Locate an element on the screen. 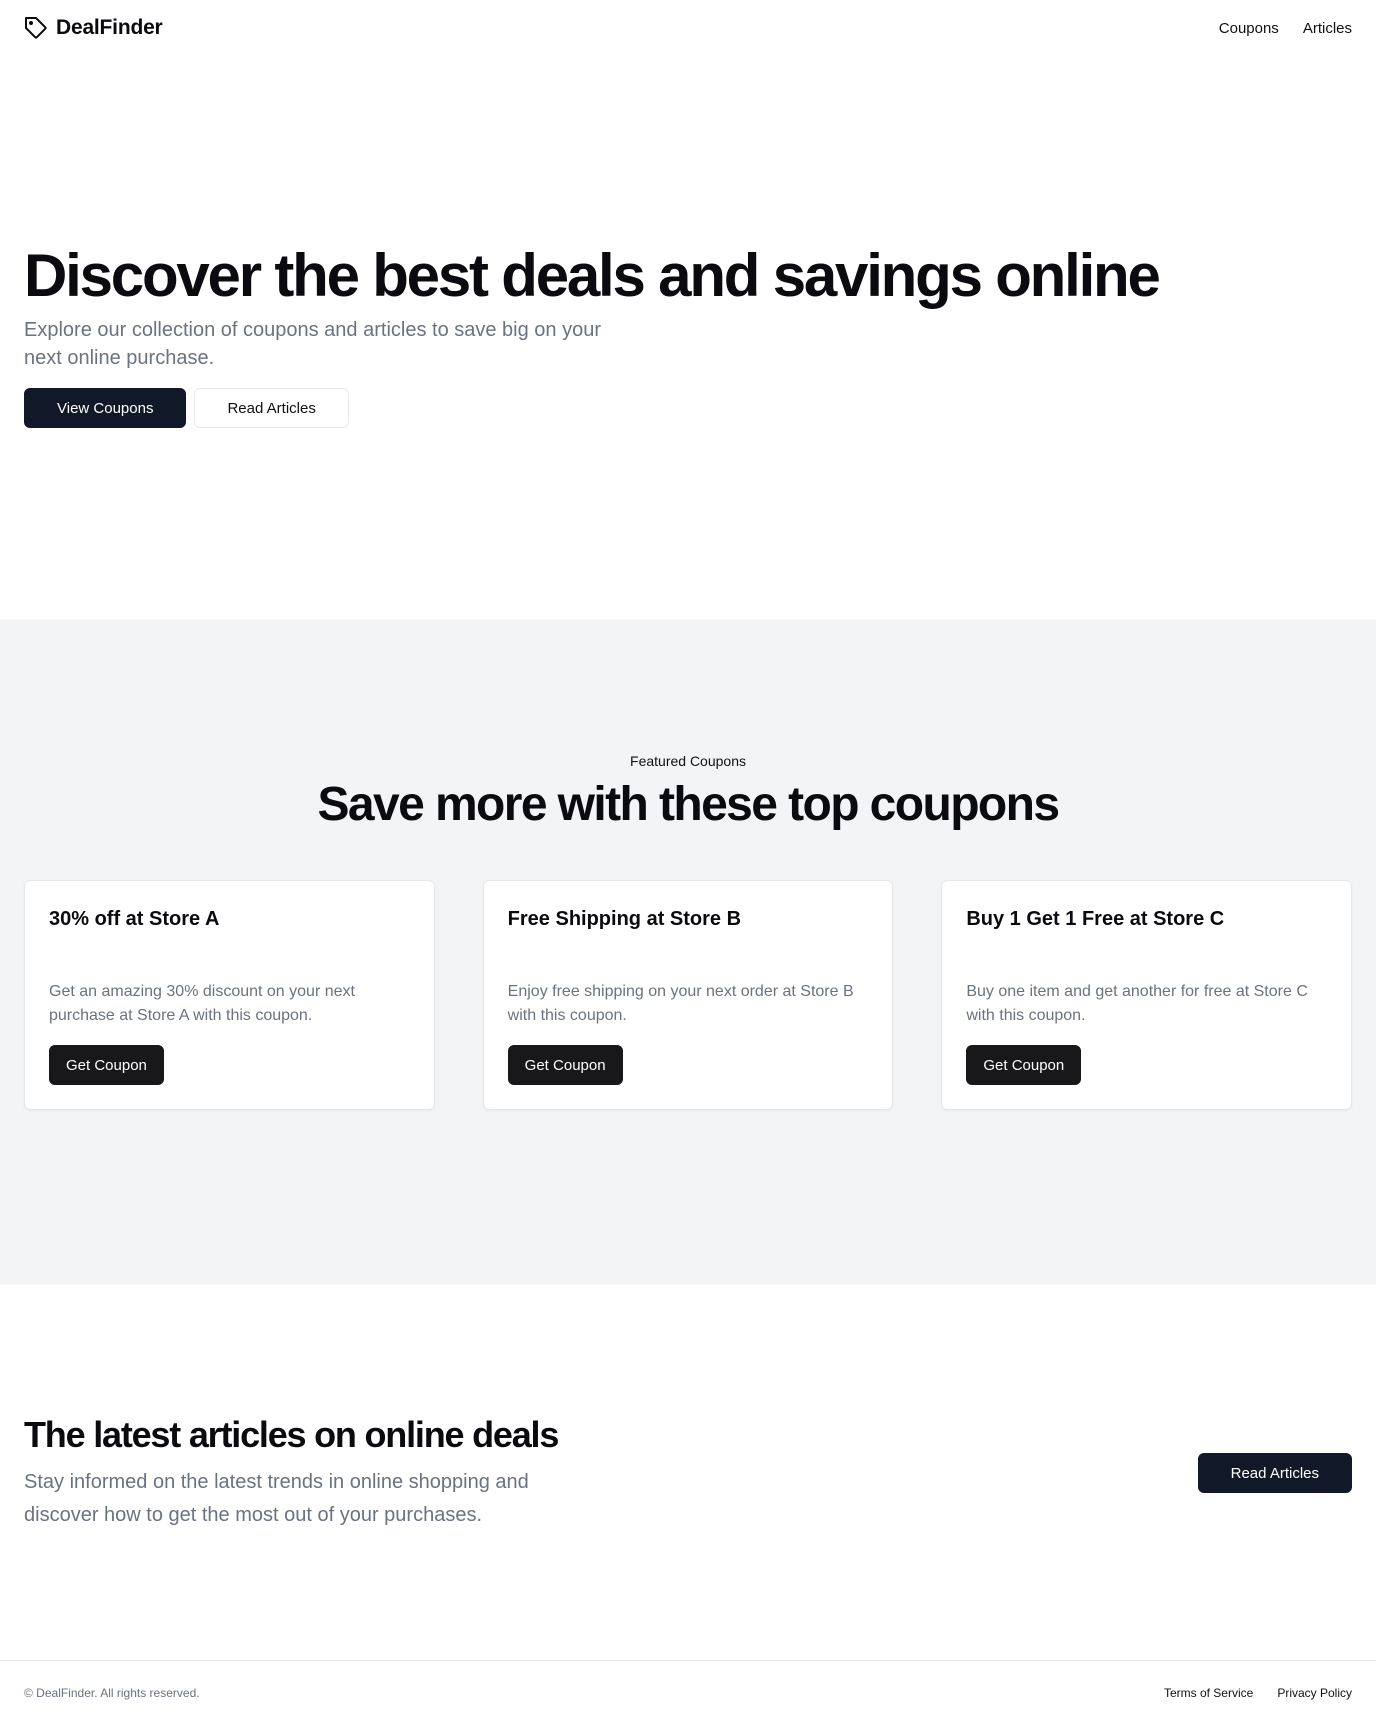  brand-name: DealFinder is located at coordinates (109, 27).